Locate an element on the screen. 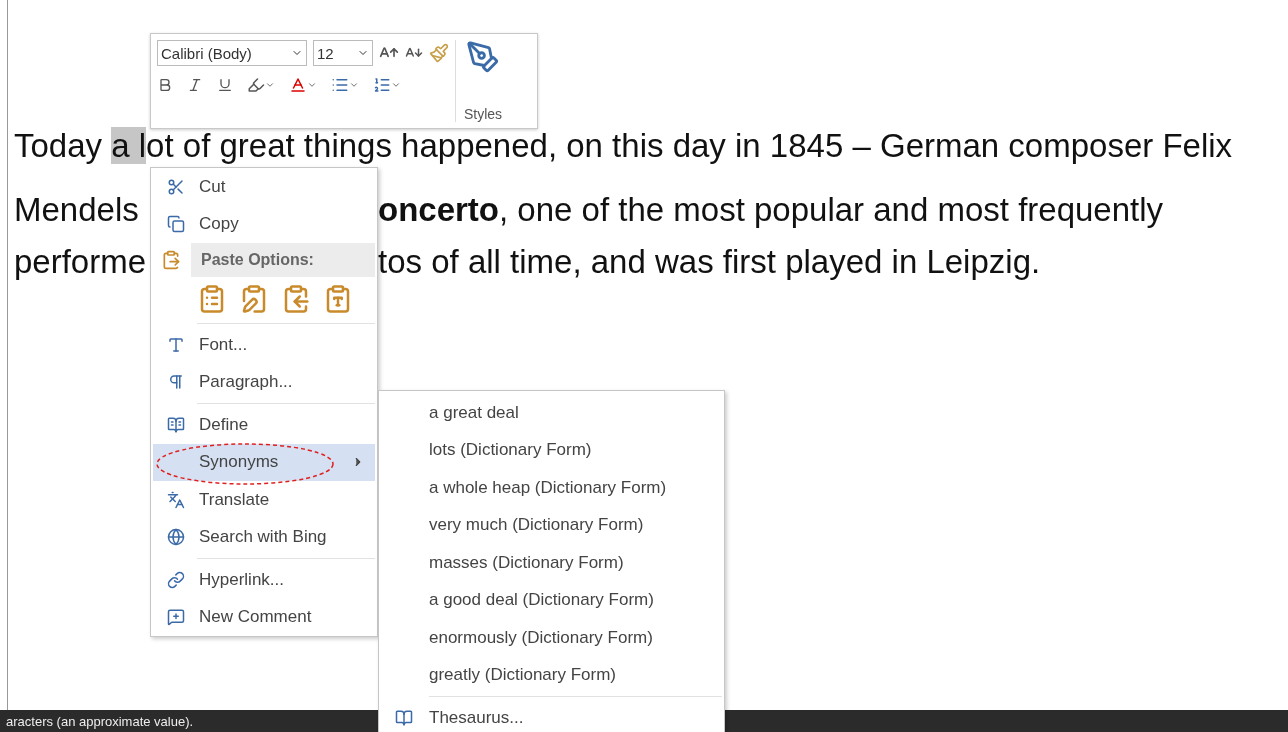 Image resolution: width=1288 pixels, height=732 pixels. menu-item: New Comment is located at coordinates (264, 617).